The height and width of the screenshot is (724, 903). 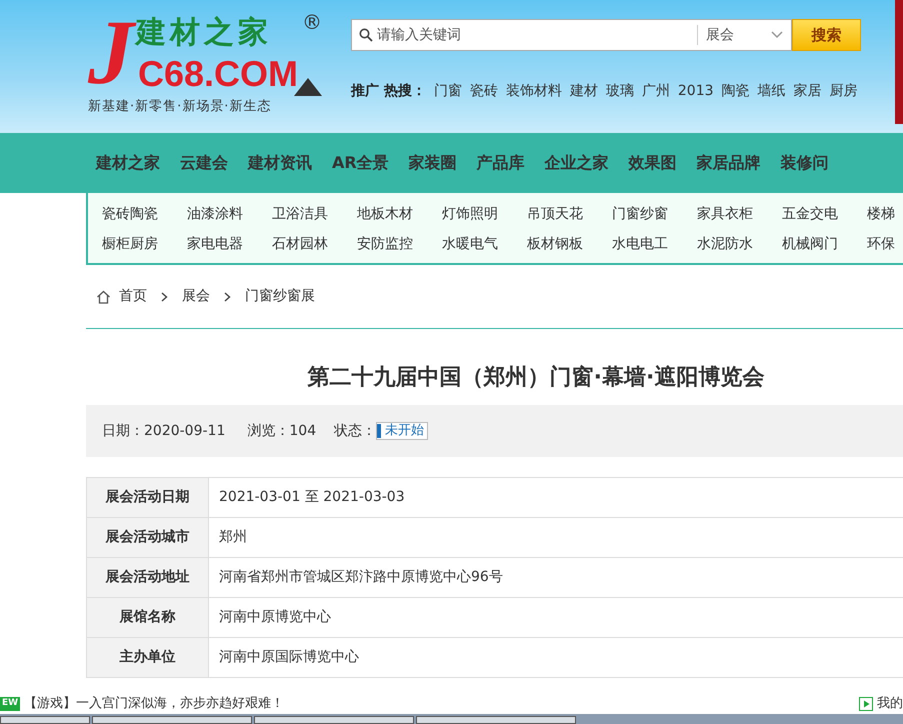 I want to click on hot-search-link: 门窗, so click(x=448, y=91).